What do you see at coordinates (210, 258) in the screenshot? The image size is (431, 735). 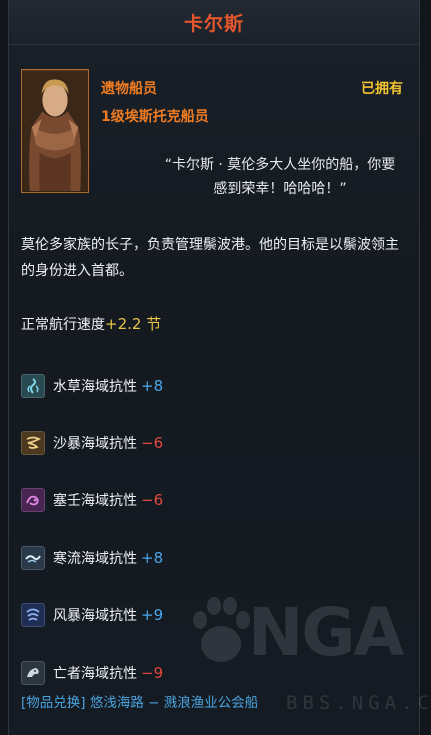 I see `crew-description: 莫伦多家族的长子，负责管理鬃波港。他的目标是以鬃波领主的身份进入首都。` at bounding box center [210, 258].